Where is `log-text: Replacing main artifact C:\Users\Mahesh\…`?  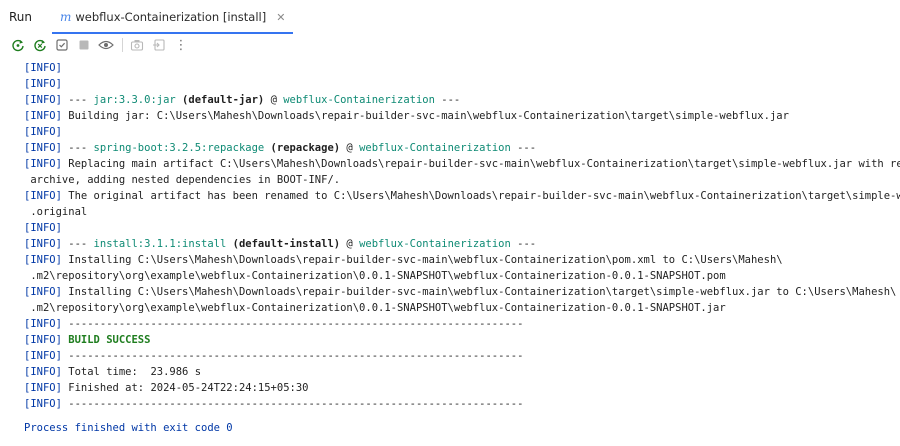 log-text: Replacing main artifact C:\Users\Mahesh\… is located at coordinates (480, 164).